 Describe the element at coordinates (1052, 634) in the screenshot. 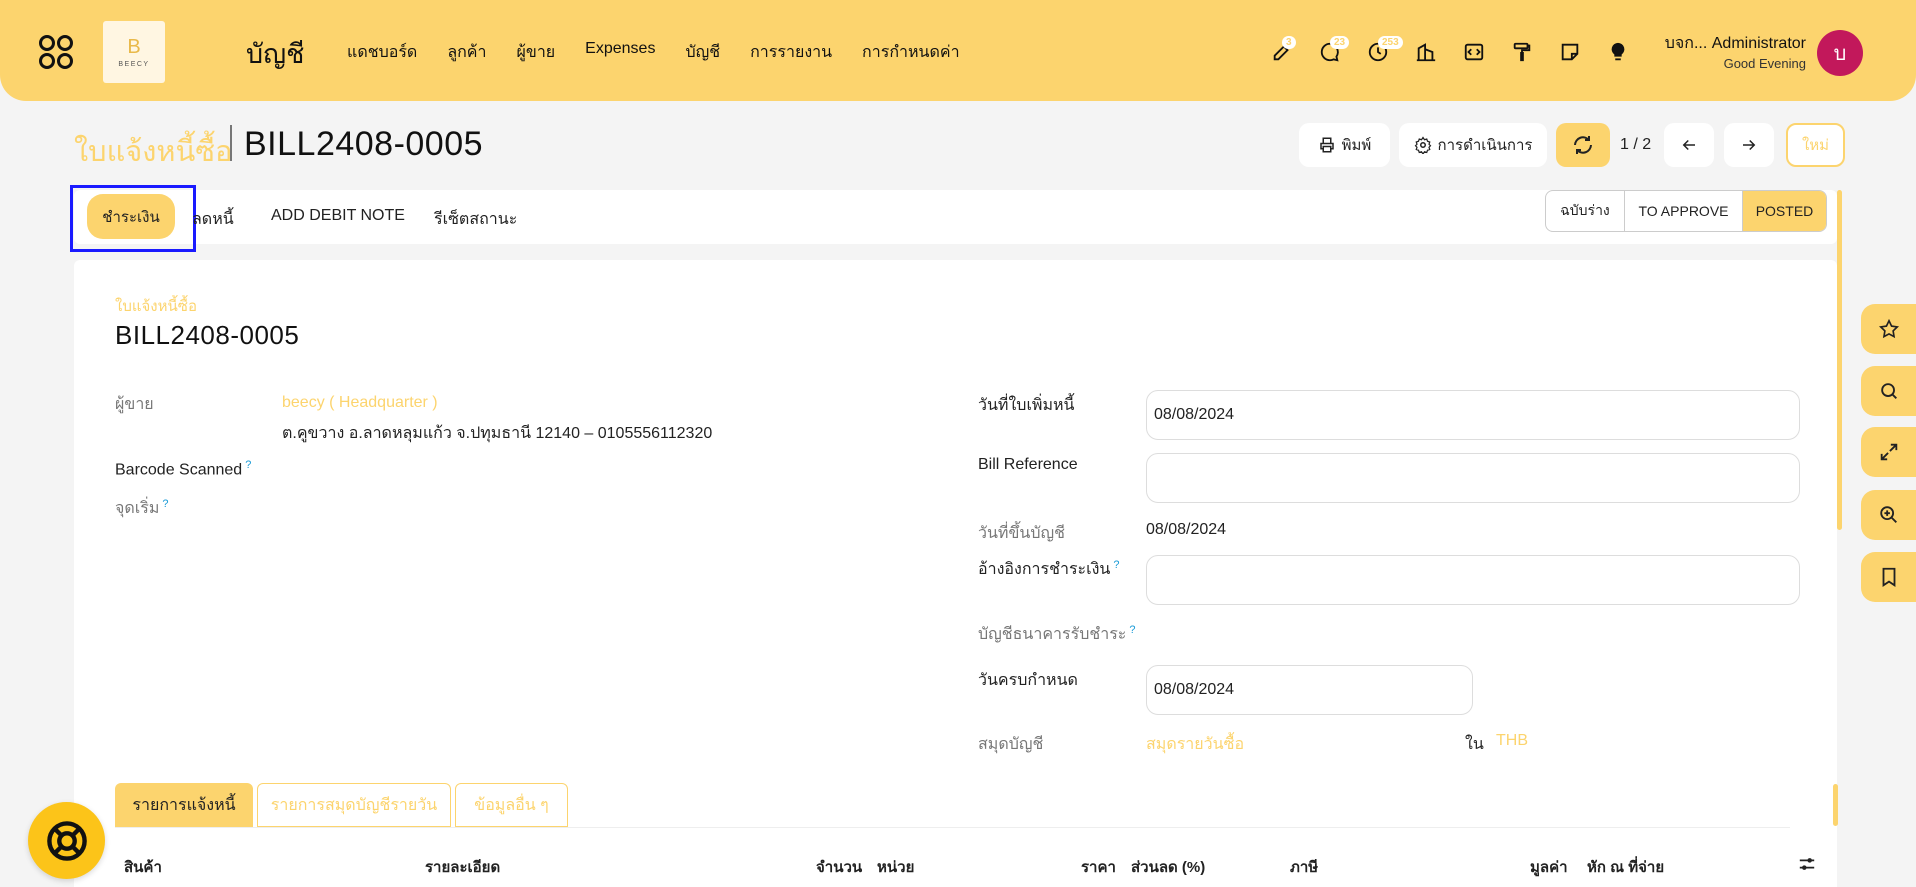

I see `bank-account-text: บัญชีธนาคารรับชำระ` at that location.